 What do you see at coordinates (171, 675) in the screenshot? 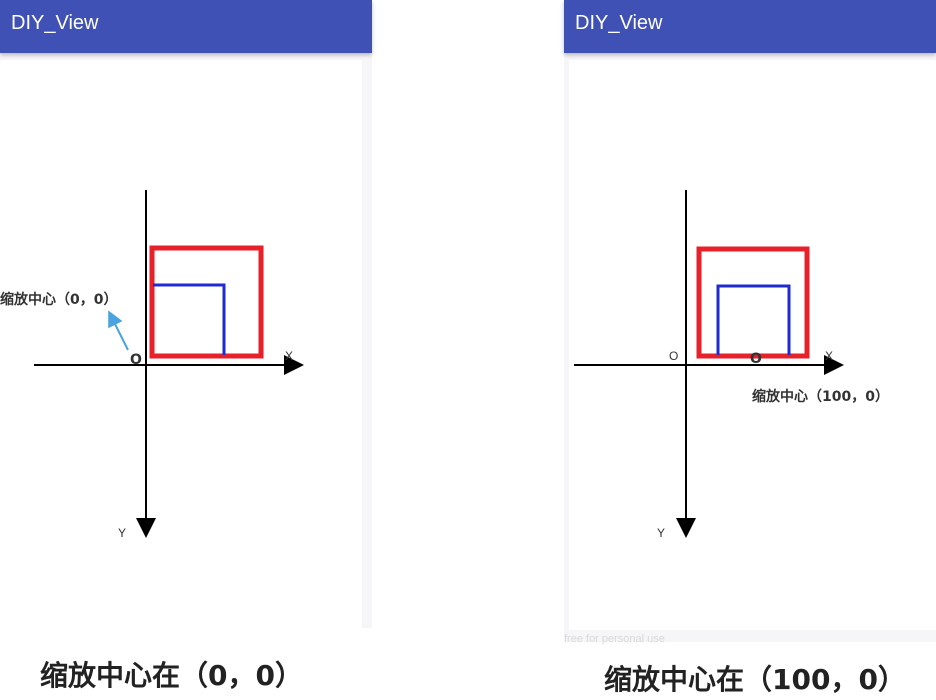
I see `caption-left: 缩放中心在（0，0）` at bounding box center [171, 675].